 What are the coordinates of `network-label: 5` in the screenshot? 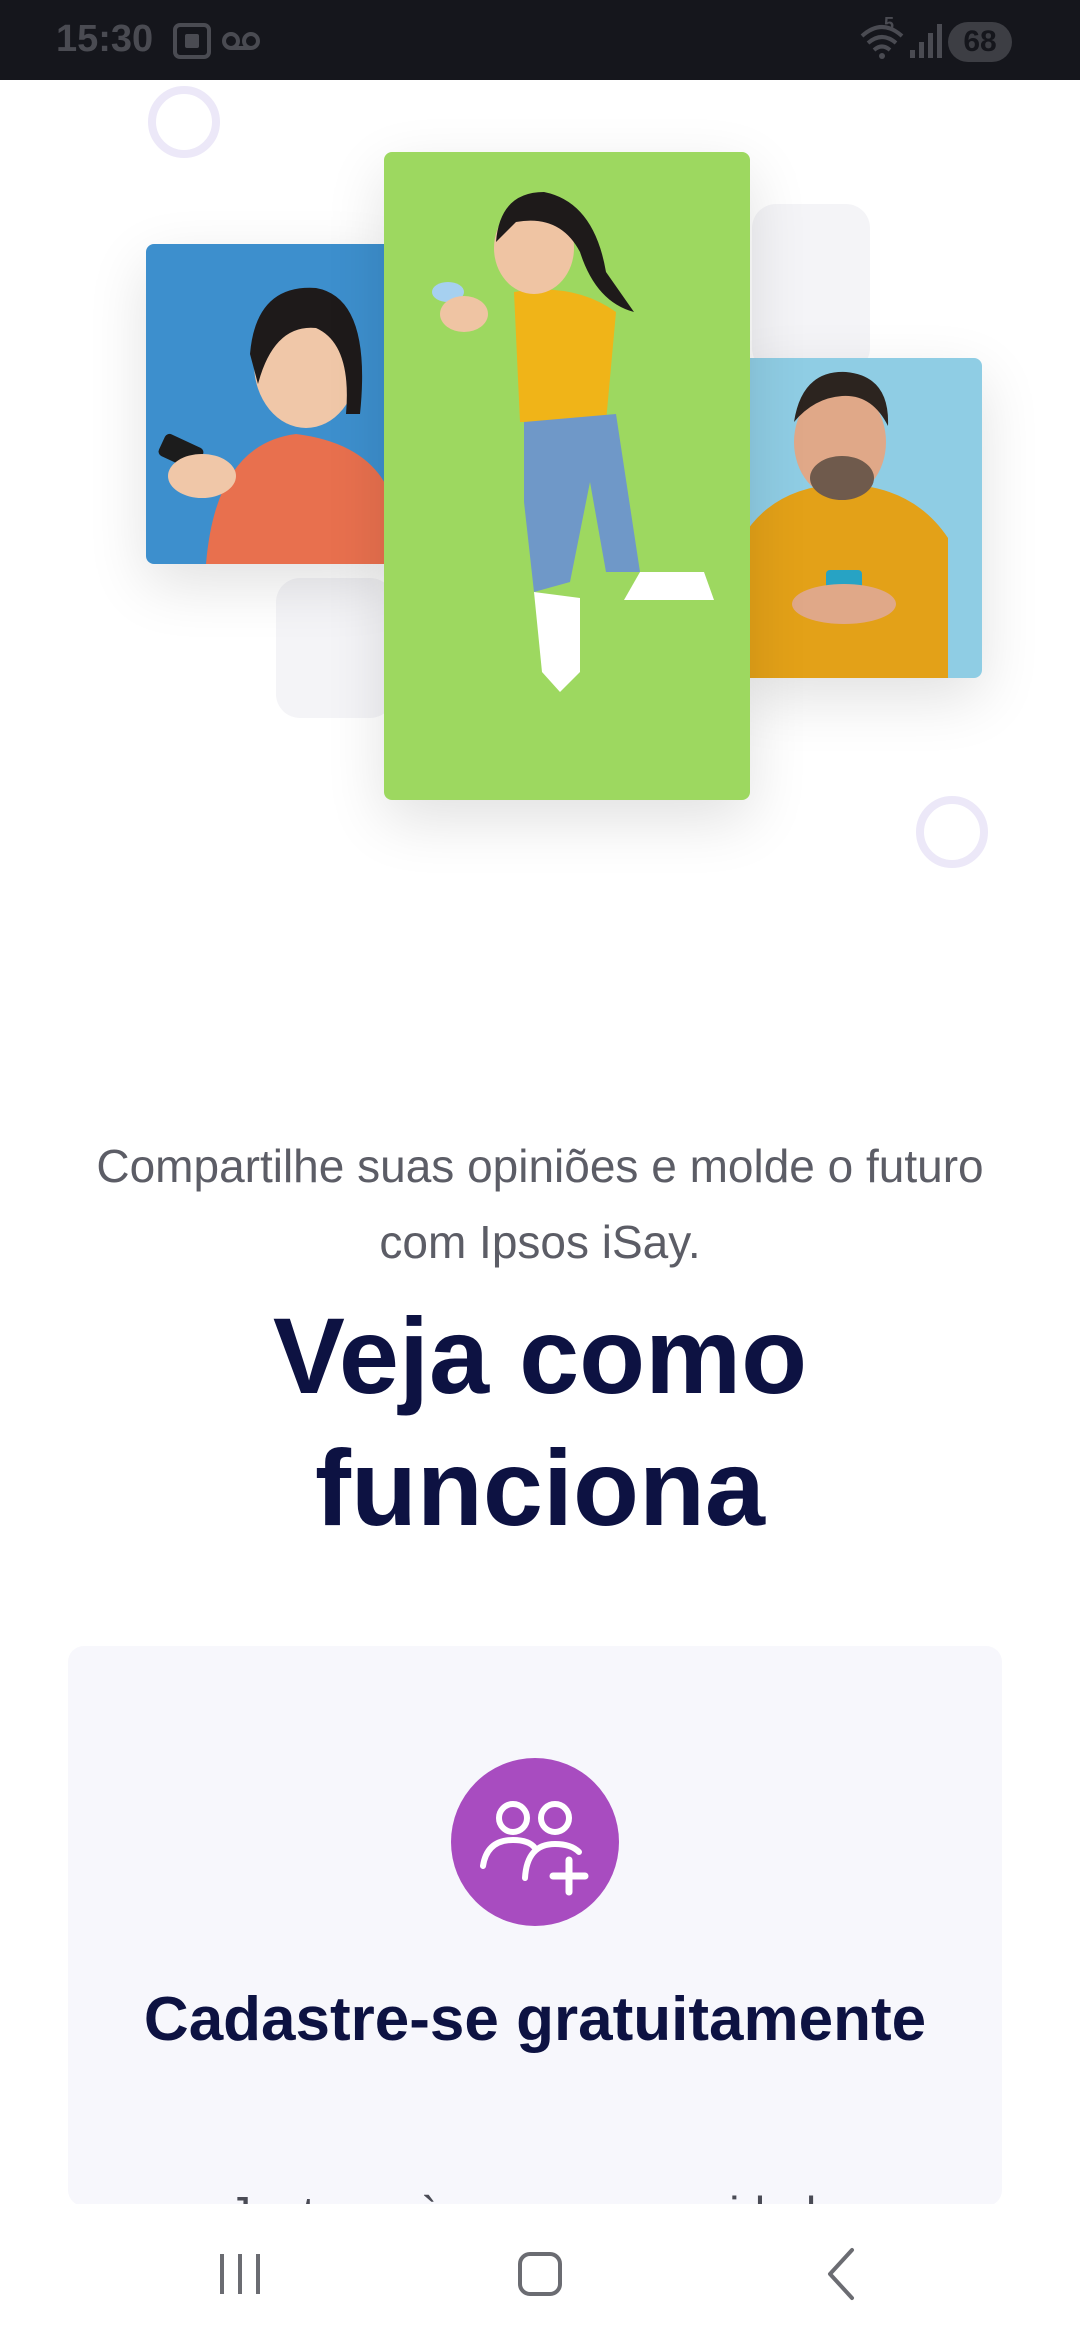 It's located at (889, 24).